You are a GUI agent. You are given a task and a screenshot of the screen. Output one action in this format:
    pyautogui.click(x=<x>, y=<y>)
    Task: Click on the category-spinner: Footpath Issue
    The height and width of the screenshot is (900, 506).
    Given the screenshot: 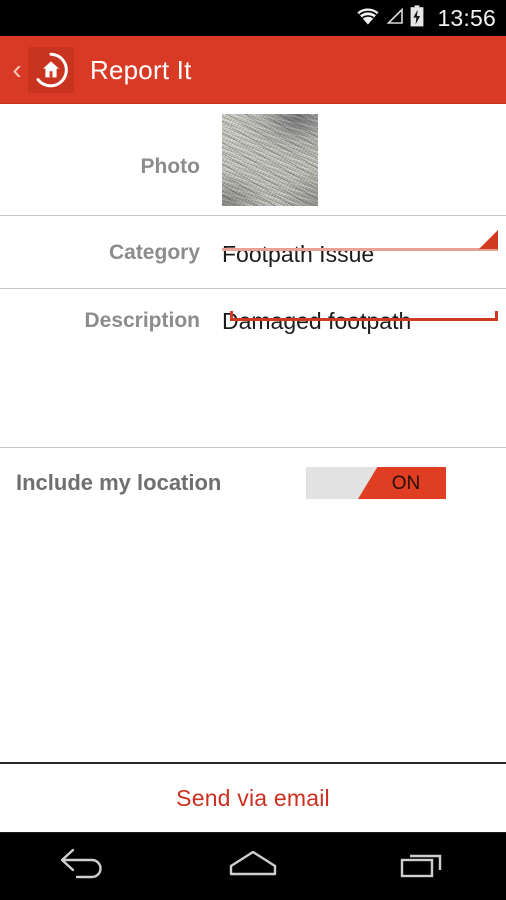 What is the action you would take?
    pyautogui.click(x=364, y=248)
    